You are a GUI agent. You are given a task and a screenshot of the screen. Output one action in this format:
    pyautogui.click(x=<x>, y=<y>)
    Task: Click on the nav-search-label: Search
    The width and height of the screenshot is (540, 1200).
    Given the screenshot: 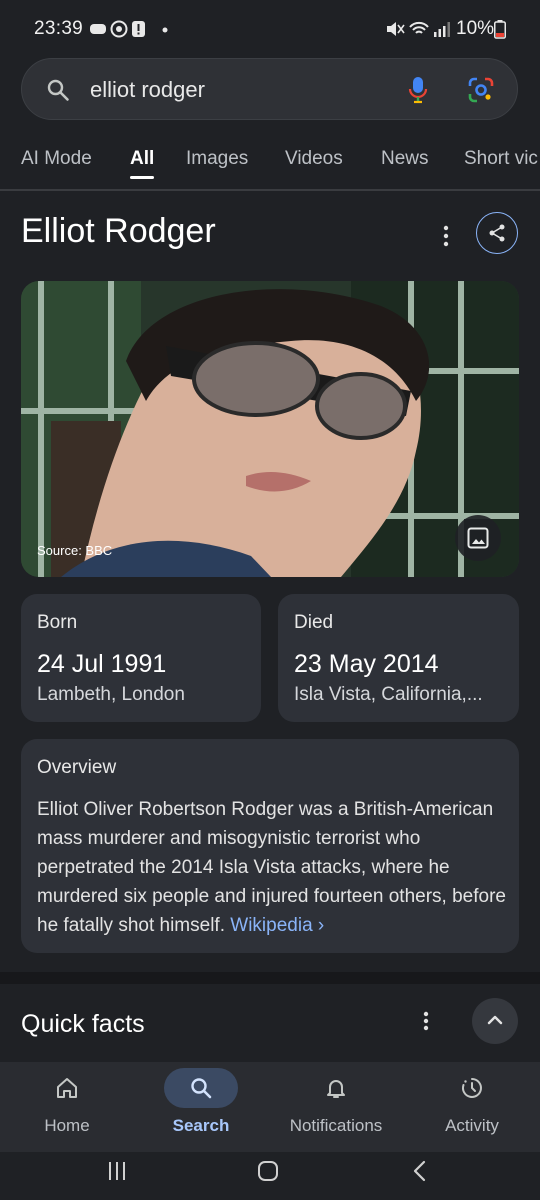 What is the action you would take?
    pyautogui.click(x=201, y=1125)
    